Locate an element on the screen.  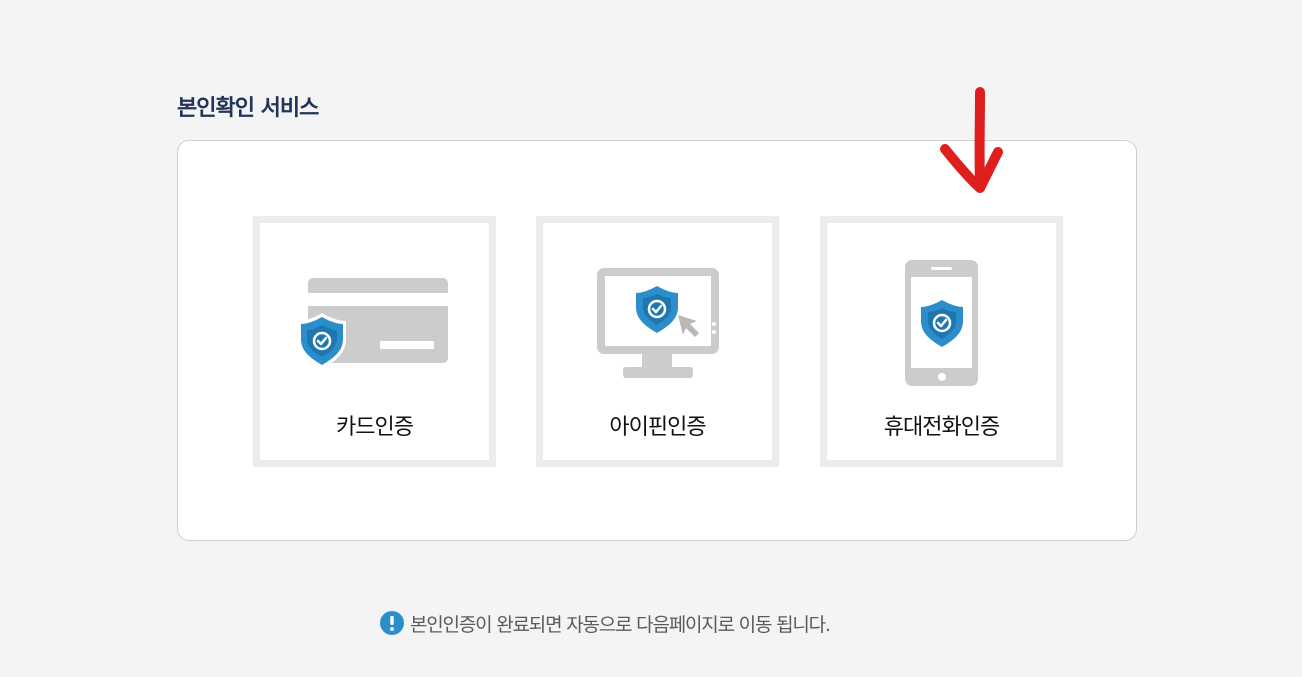
page-title: 본인확인 서비스 is located at coordinates (248, 108).